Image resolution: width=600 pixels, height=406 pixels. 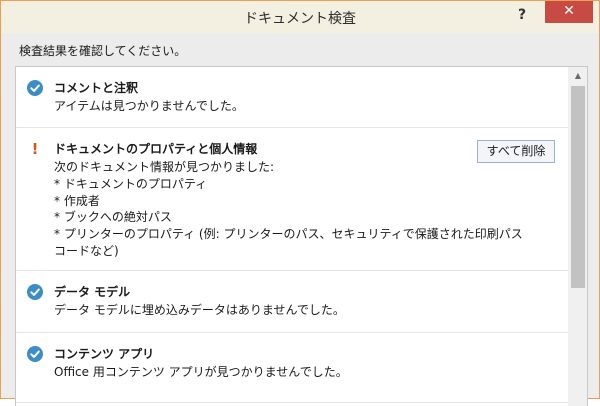 I want to click on result-title: ドキュメントのプロパティと個人情報, so click(x=156, y=149).